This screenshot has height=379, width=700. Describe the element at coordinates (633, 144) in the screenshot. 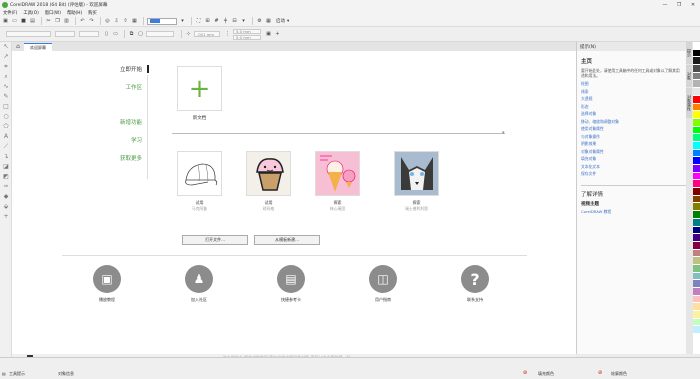

I see `docker-link: 阴影效果` at that location.